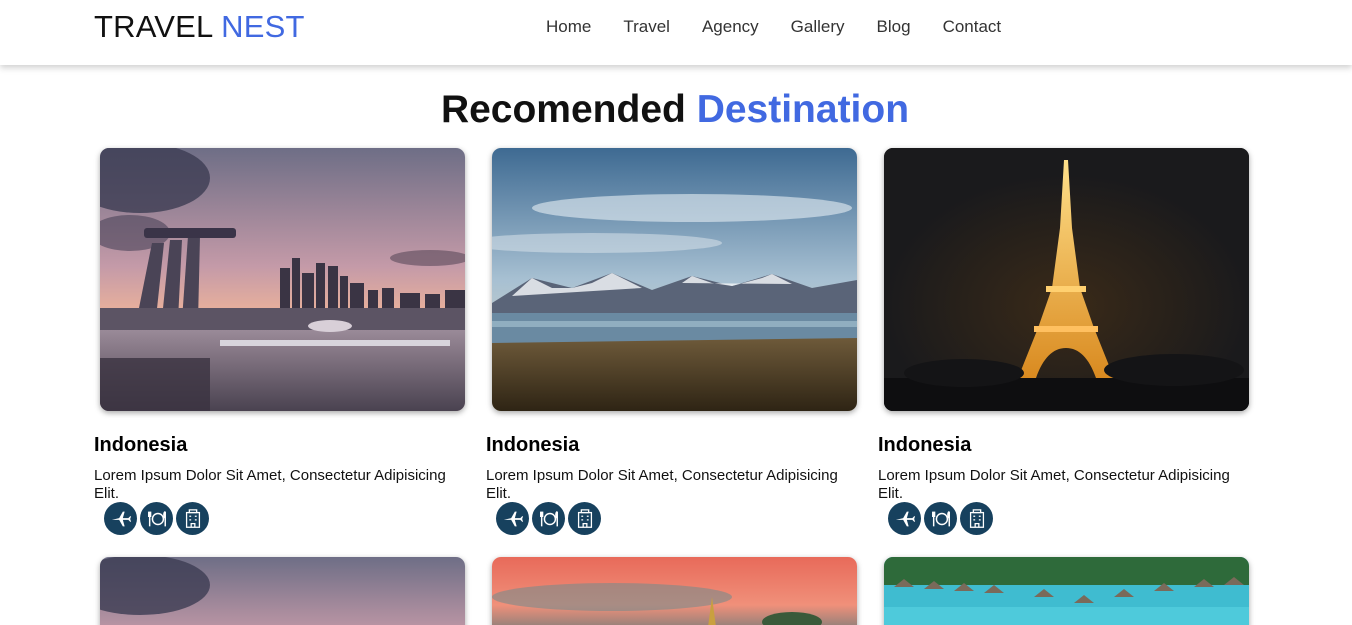 This screenshot has width=1352, height=625. I want to click on eiffel-tower-image, so click(1066, 279).